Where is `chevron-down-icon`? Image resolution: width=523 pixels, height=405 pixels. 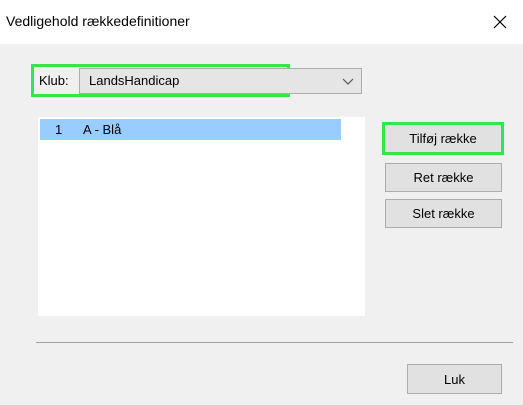 chevron-down-icon is located at coordinates (348, 81).